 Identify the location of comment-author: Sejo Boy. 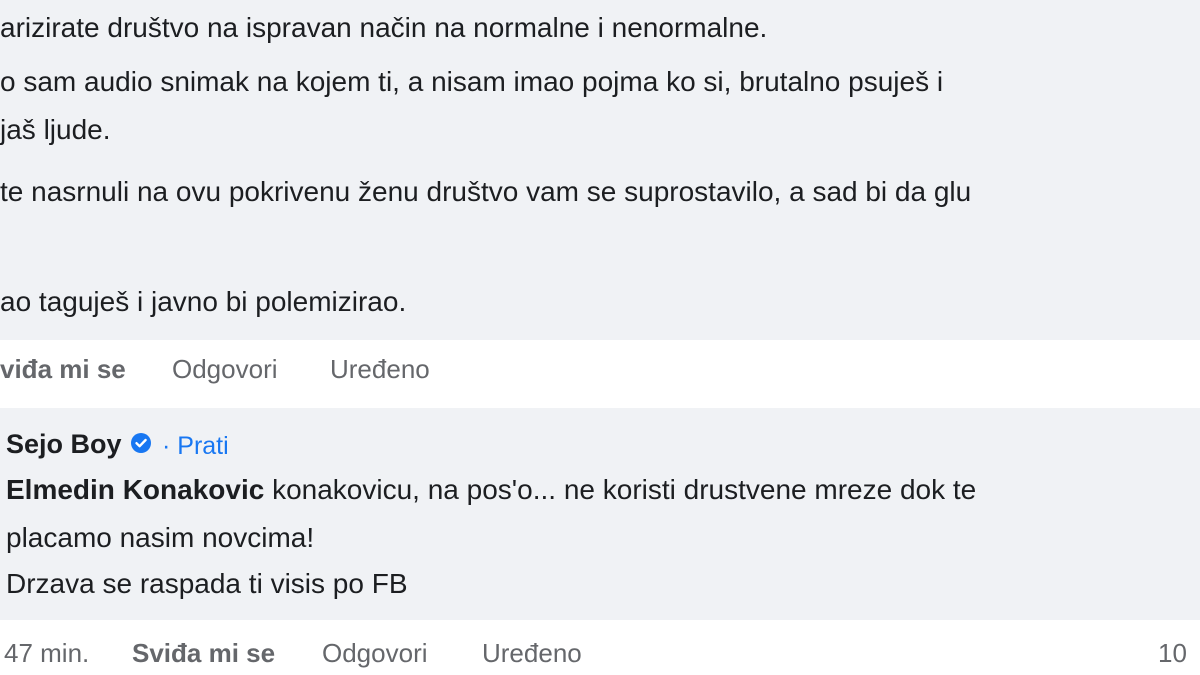
(64, 444).